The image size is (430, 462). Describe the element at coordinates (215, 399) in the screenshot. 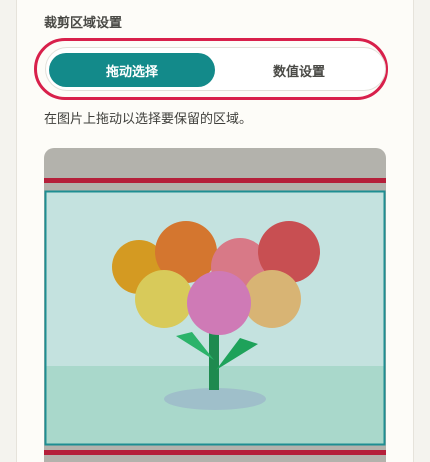

I see `shadow` at that location.